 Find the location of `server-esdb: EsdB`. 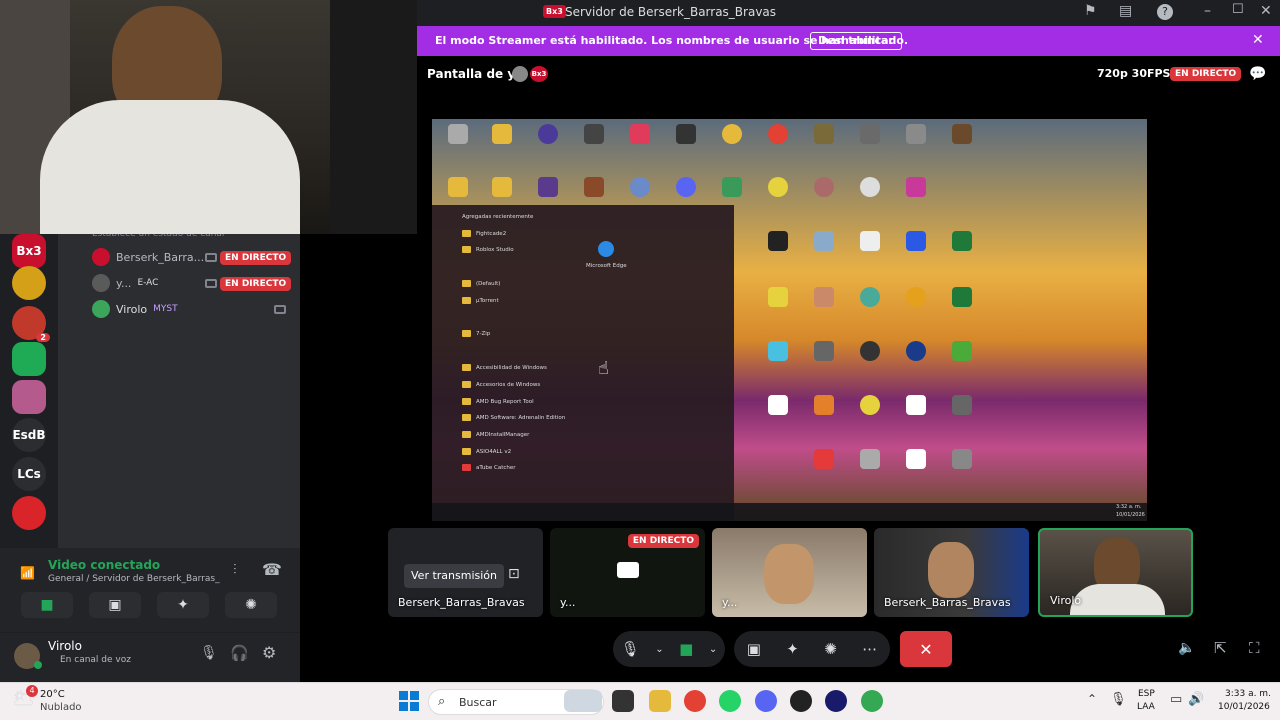

server-esdb: EsdB is located at coordinates (29, 435).